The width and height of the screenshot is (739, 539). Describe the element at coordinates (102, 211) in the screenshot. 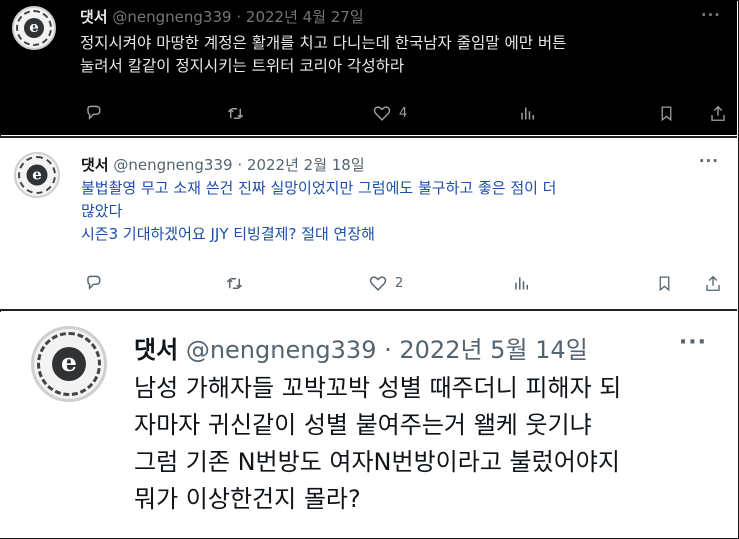

I see `tweet-line: 많았다` at that location.